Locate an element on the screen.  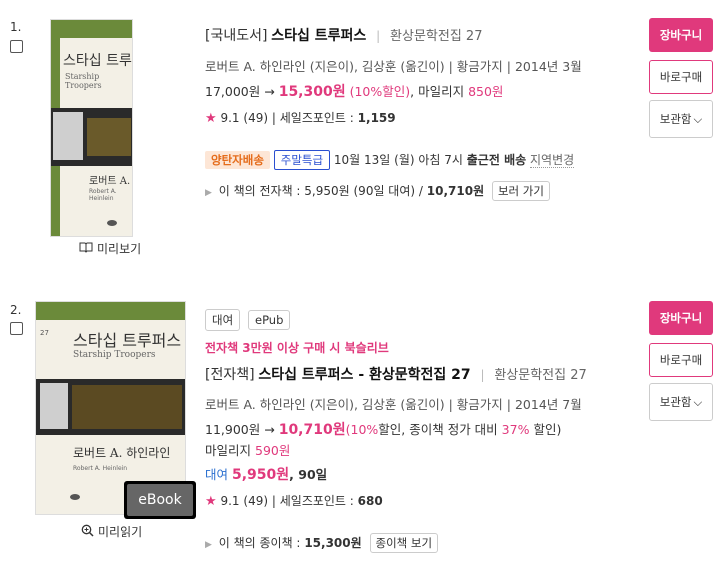
book-title: 스타십 트루퍼스 - 환상문학전집 27 is located at coordinates (364, 375).